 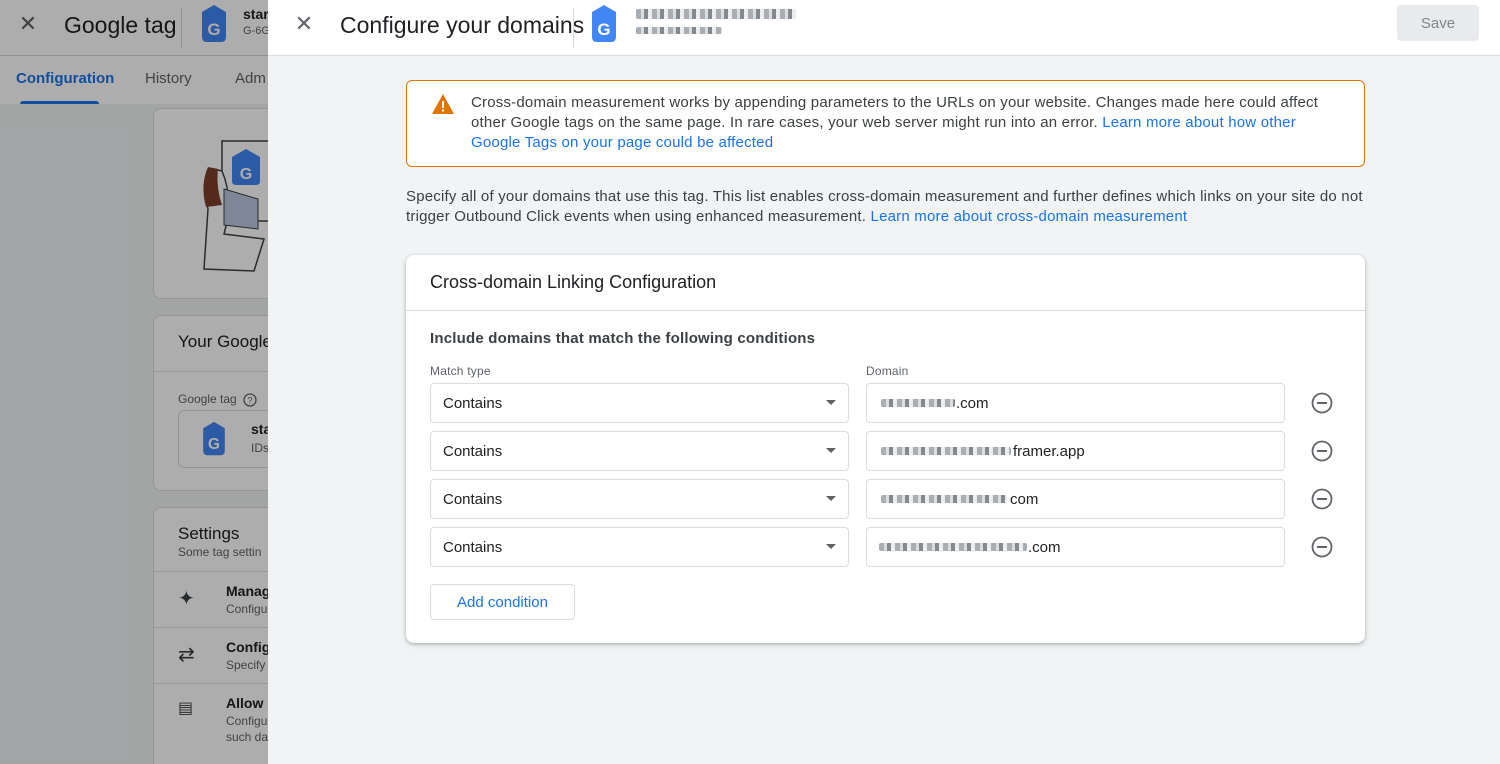 I want to click on config-divider, so click(x=885, y=310).